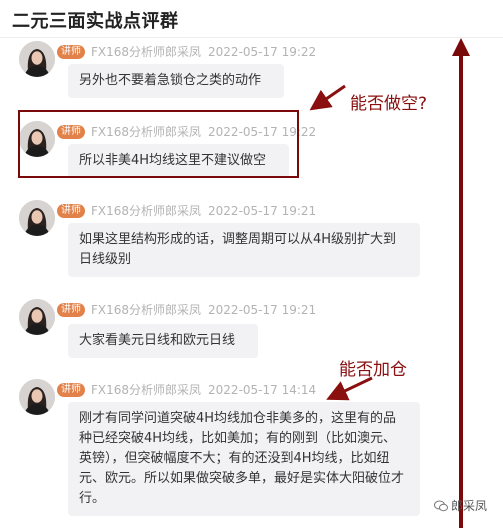  I want to click on message-meta: 讲师 FX168分析师郎采凤 2022-05-17 14:14, so click(187, 388).